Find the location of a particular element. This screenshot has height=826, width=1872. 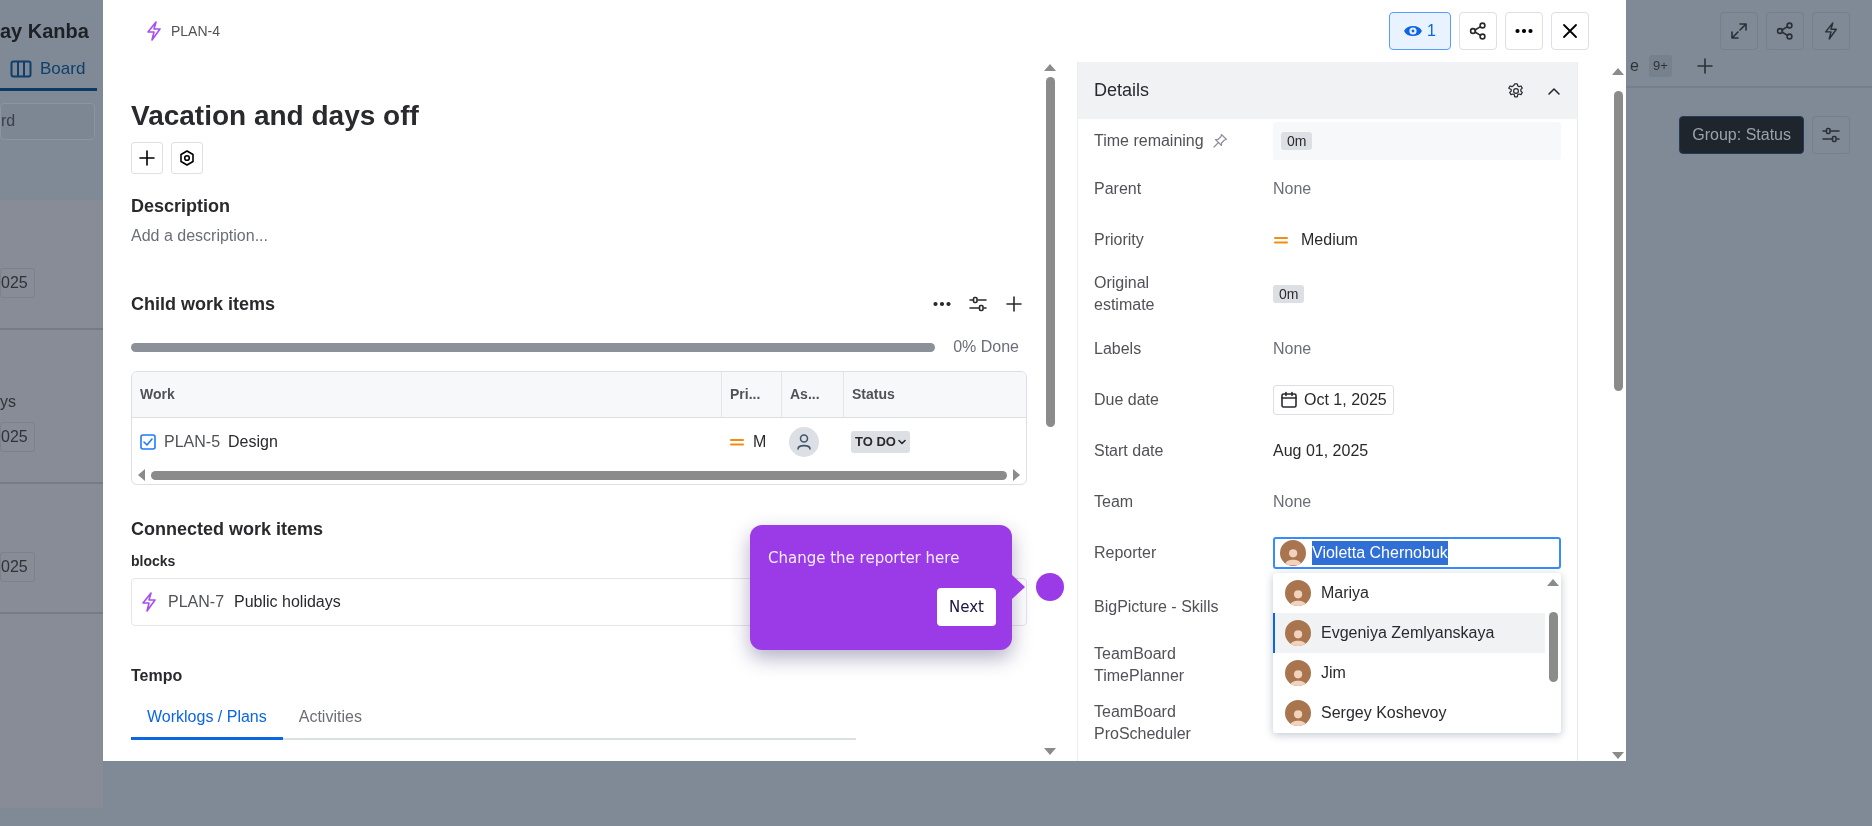

progress-label: 0% Done is located at coordinates (986, 347).